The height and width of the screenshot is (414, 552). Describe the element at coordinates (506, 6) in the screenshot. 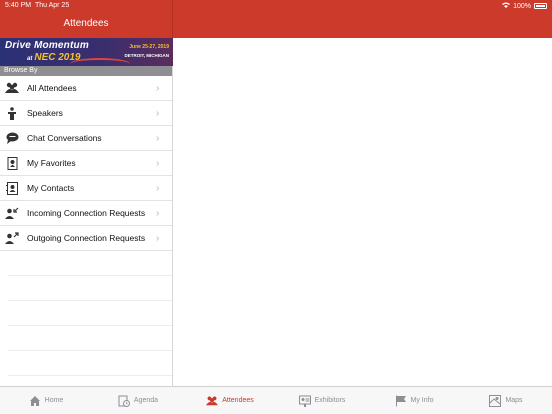

I see `wifi-icon` at that location.